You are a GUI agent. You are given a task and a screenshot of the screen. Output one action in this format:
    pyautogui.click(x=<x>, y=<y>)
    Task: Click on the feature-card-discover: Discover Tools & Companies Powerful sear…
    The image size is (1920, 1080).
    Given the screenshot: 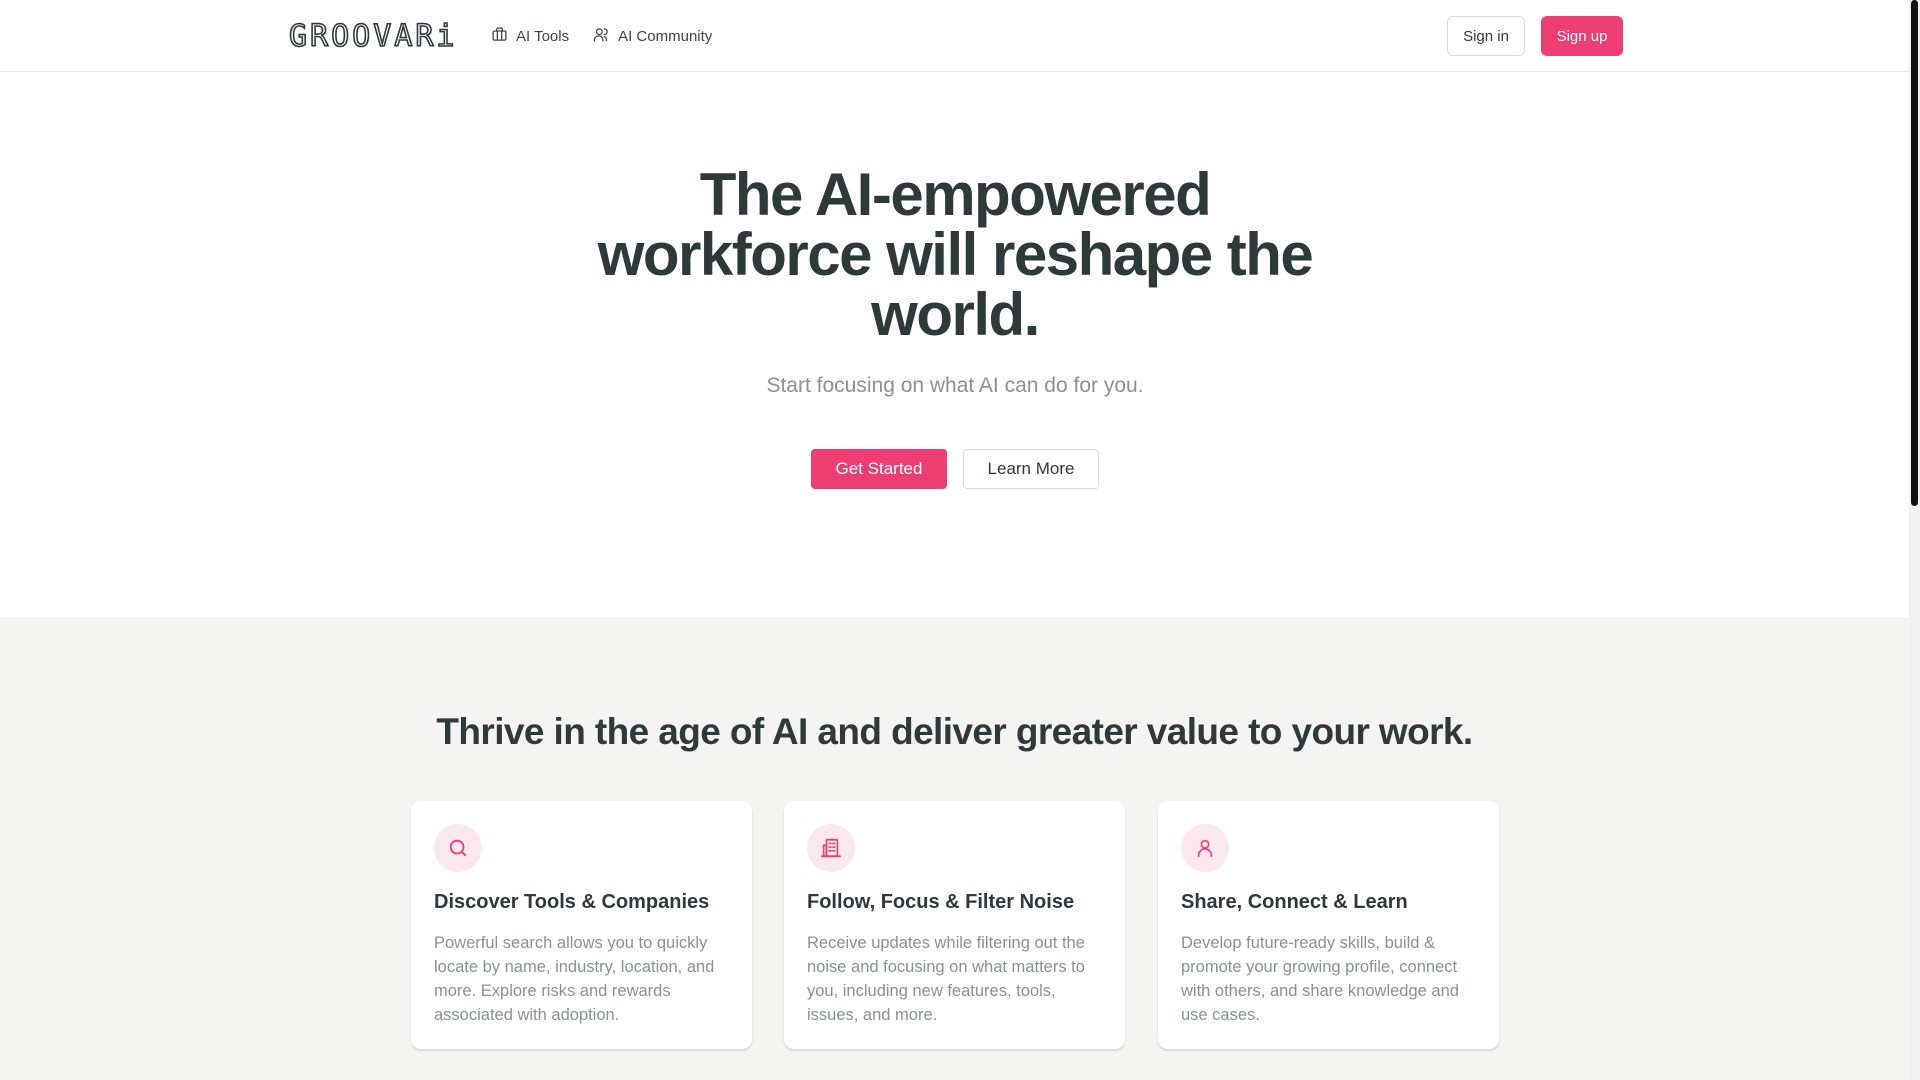 What is the action you would take?
    pyautogui.click(x=581, y=925)
    